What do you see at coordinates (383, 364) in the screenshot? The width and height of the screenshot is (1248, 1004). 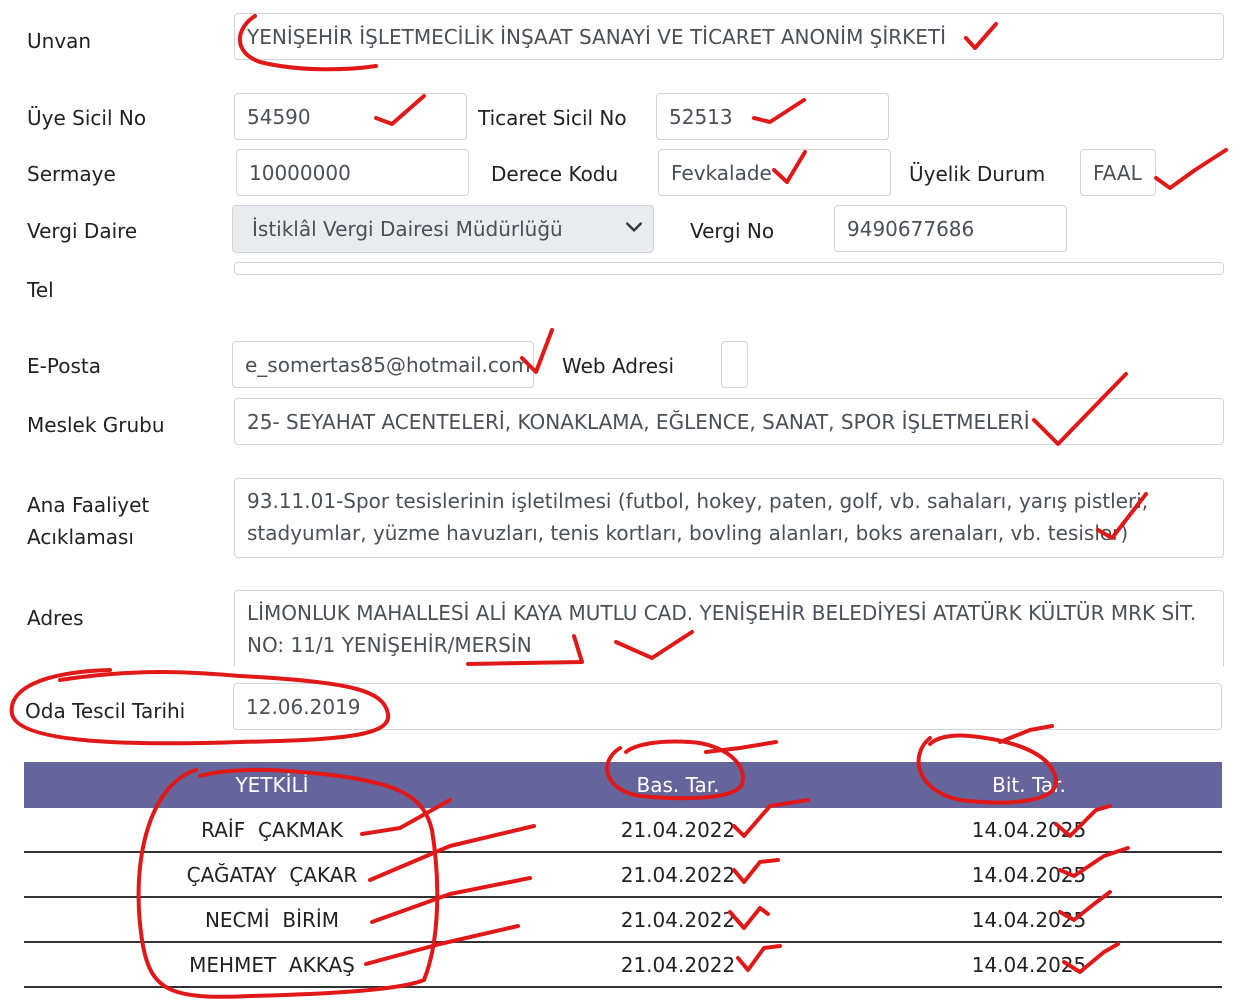 I see `e-posta-field: e_somertas85@hotmail.com` at bounding box center [383, 364].